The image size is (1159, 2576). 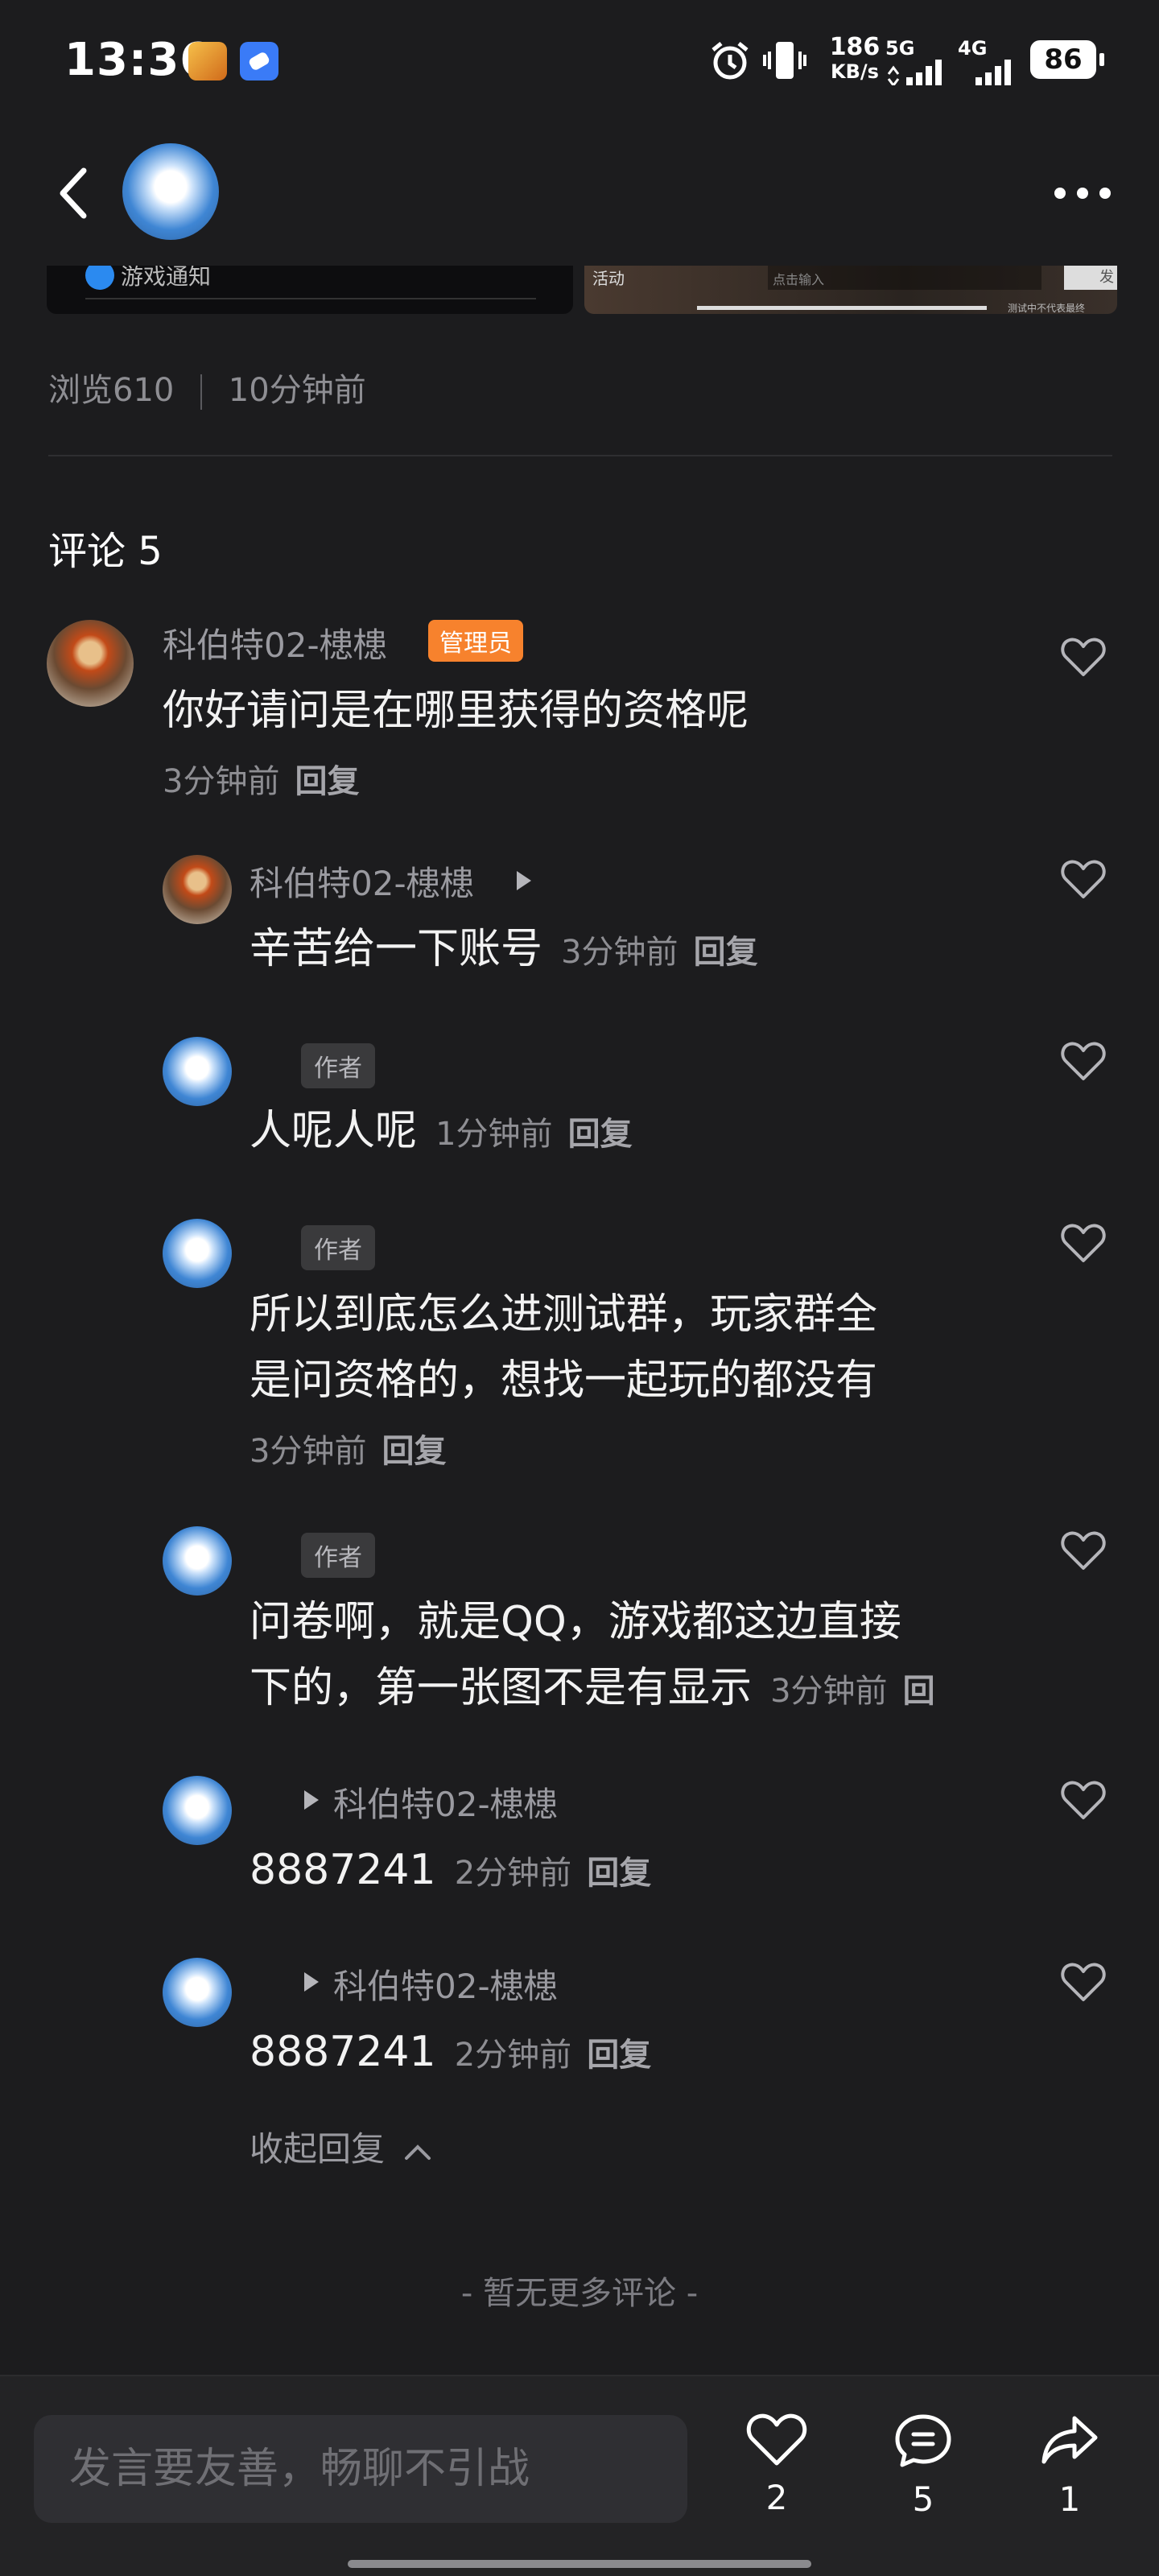 I want to click on battery-indicator: 86, so click(x=1067, y=59).